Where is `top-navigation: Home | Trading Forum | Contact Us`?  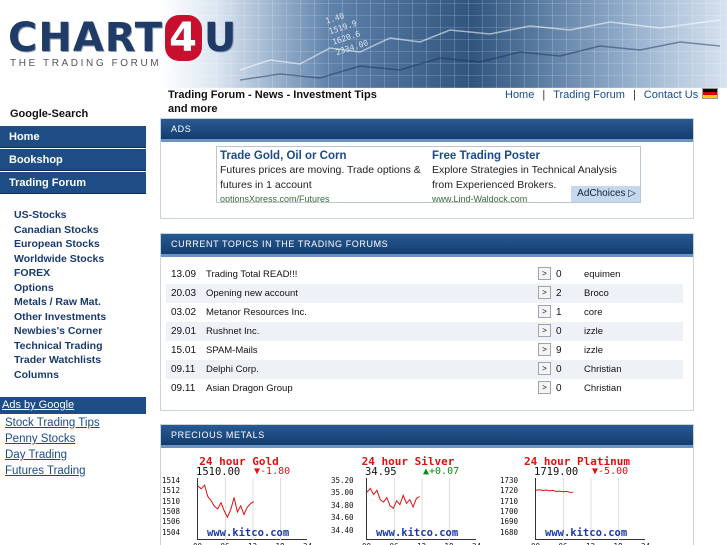
top-navigation: Home | Trading Forum | Contact Us is located at coordinates (601, 95).